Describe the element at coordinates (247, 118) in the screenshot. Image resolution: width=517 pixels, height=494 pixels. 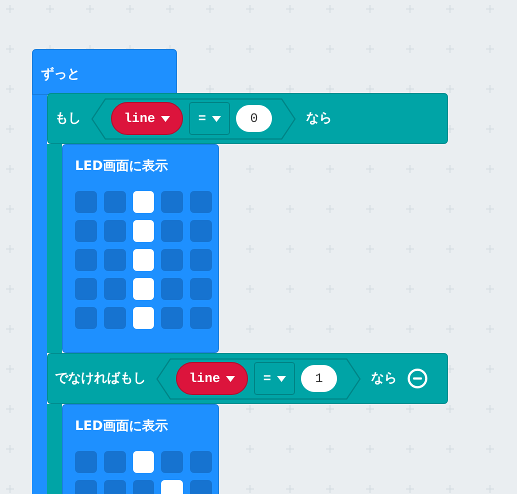
I see `if-block-header: もし line = 0 なら` at that location.